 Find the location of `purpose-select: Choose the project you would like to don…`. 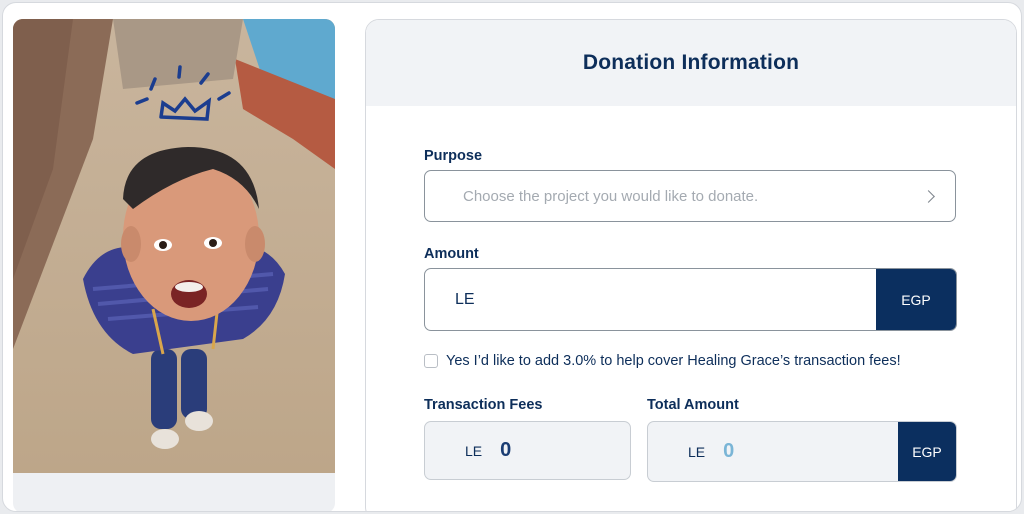

purpose-select: Choose the project you would like to don… is located at coordinates (690, 196).